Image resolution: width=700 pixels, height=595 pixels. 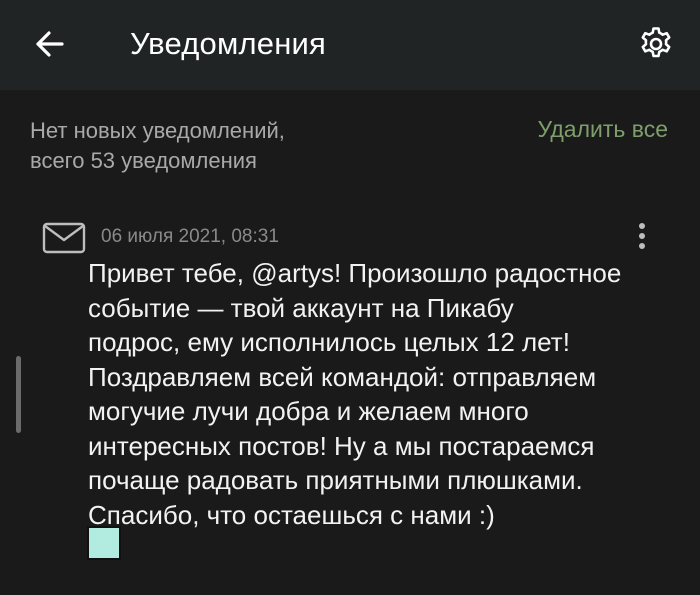 What do you see at coordinates (104, 543) in the screenshot?
I see `notification-image` at bounding box center [104, 543].